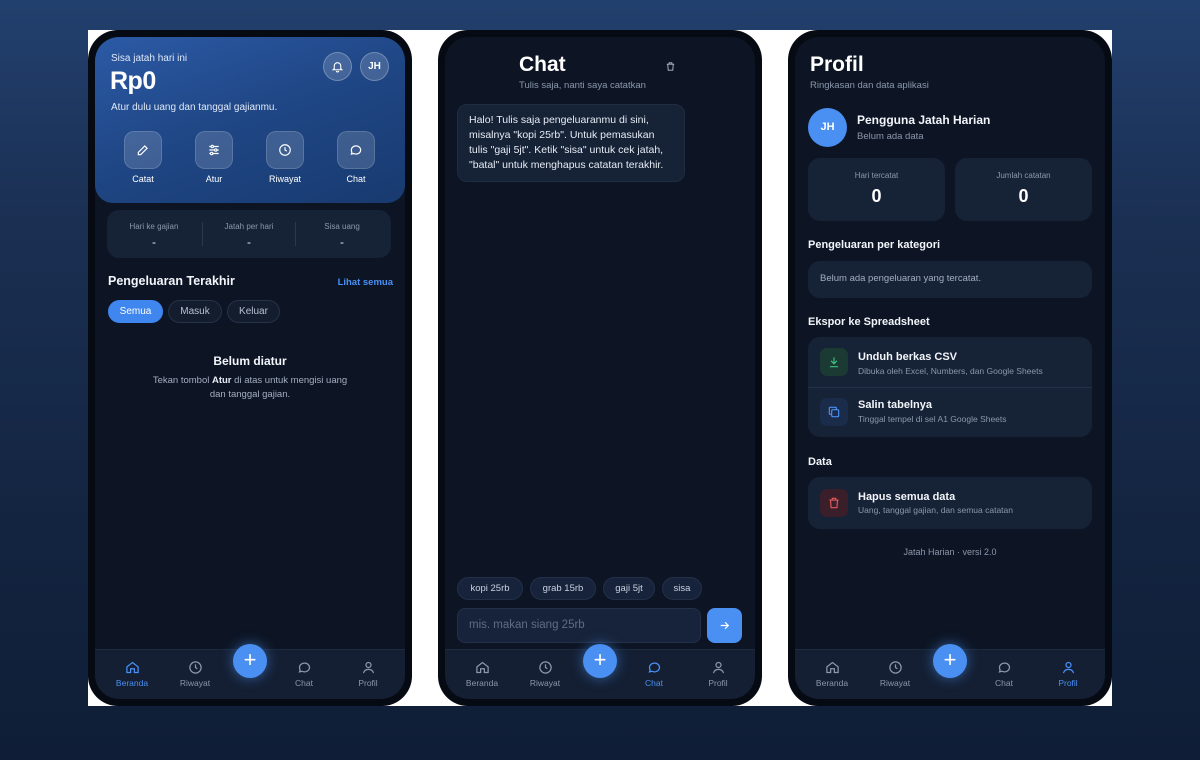 The image size is (1200, 760). I want to click on counter-records-card: Jumlah catatan 0, so click(1023, 189).